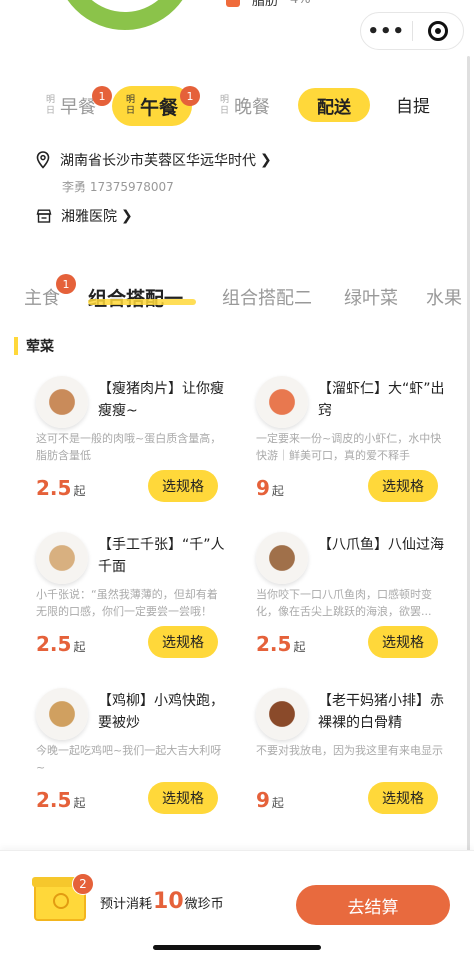 The width and height of the screenshot is (474, 960). Describe the element at coordinates (300, 3) in the screenshot. I see `fat-value: 4%` at that location.